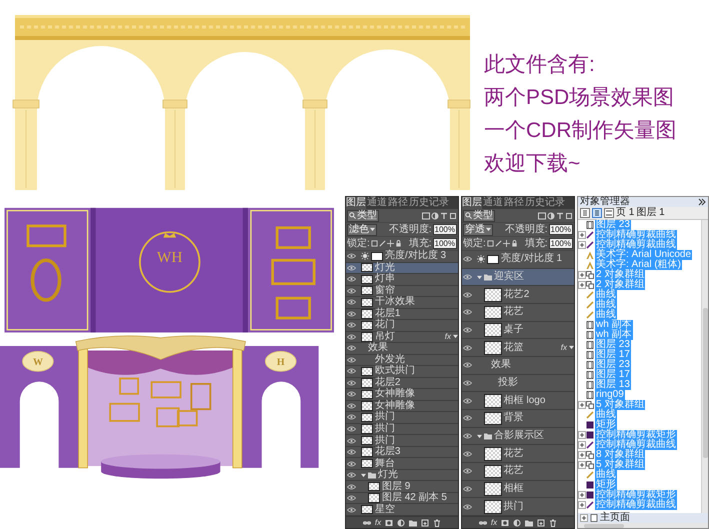 The width and height of the screenshot is (709, 529). What do you see at coordinates (362, 230) in the screenshot?
I see `blend-mode-dropdown: 滤色` at bounding box center [362, 230].